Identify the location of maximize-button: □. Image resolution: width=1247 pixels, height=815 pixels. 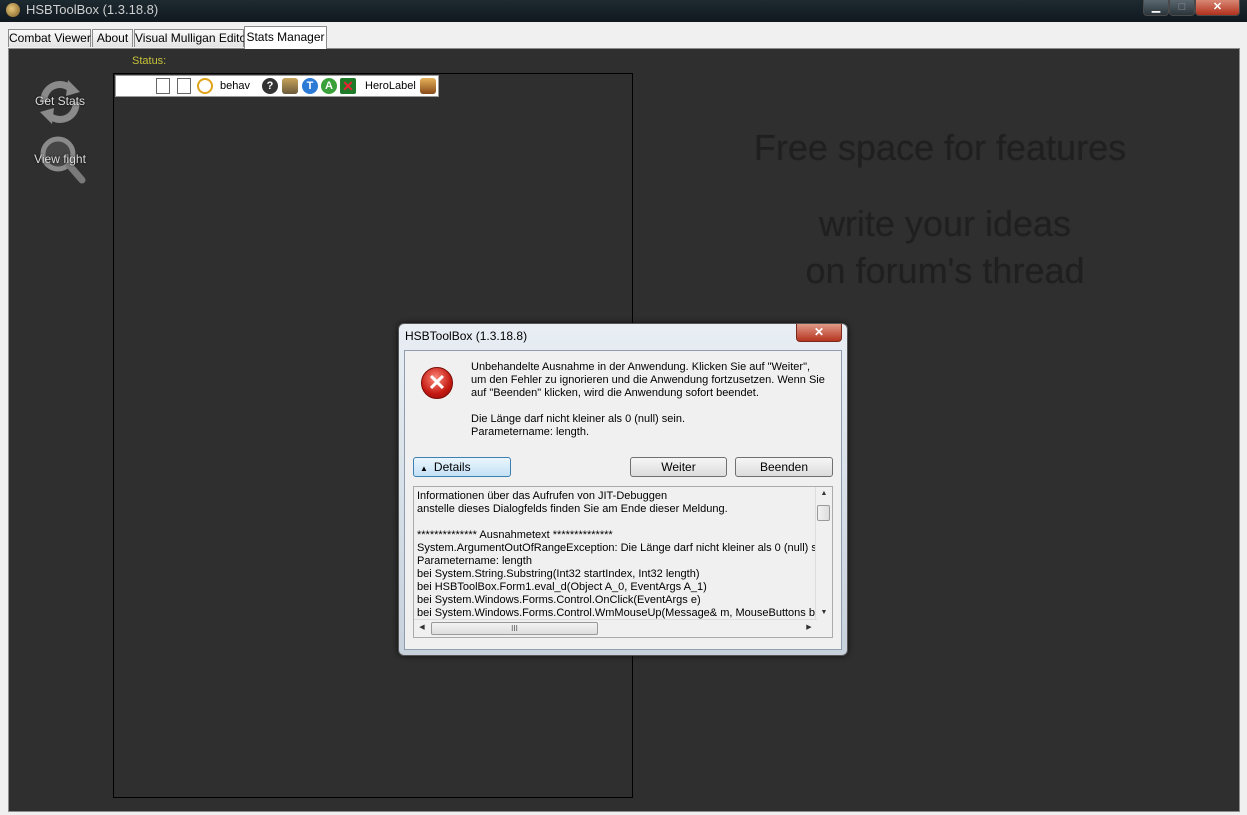
(1182, 8).